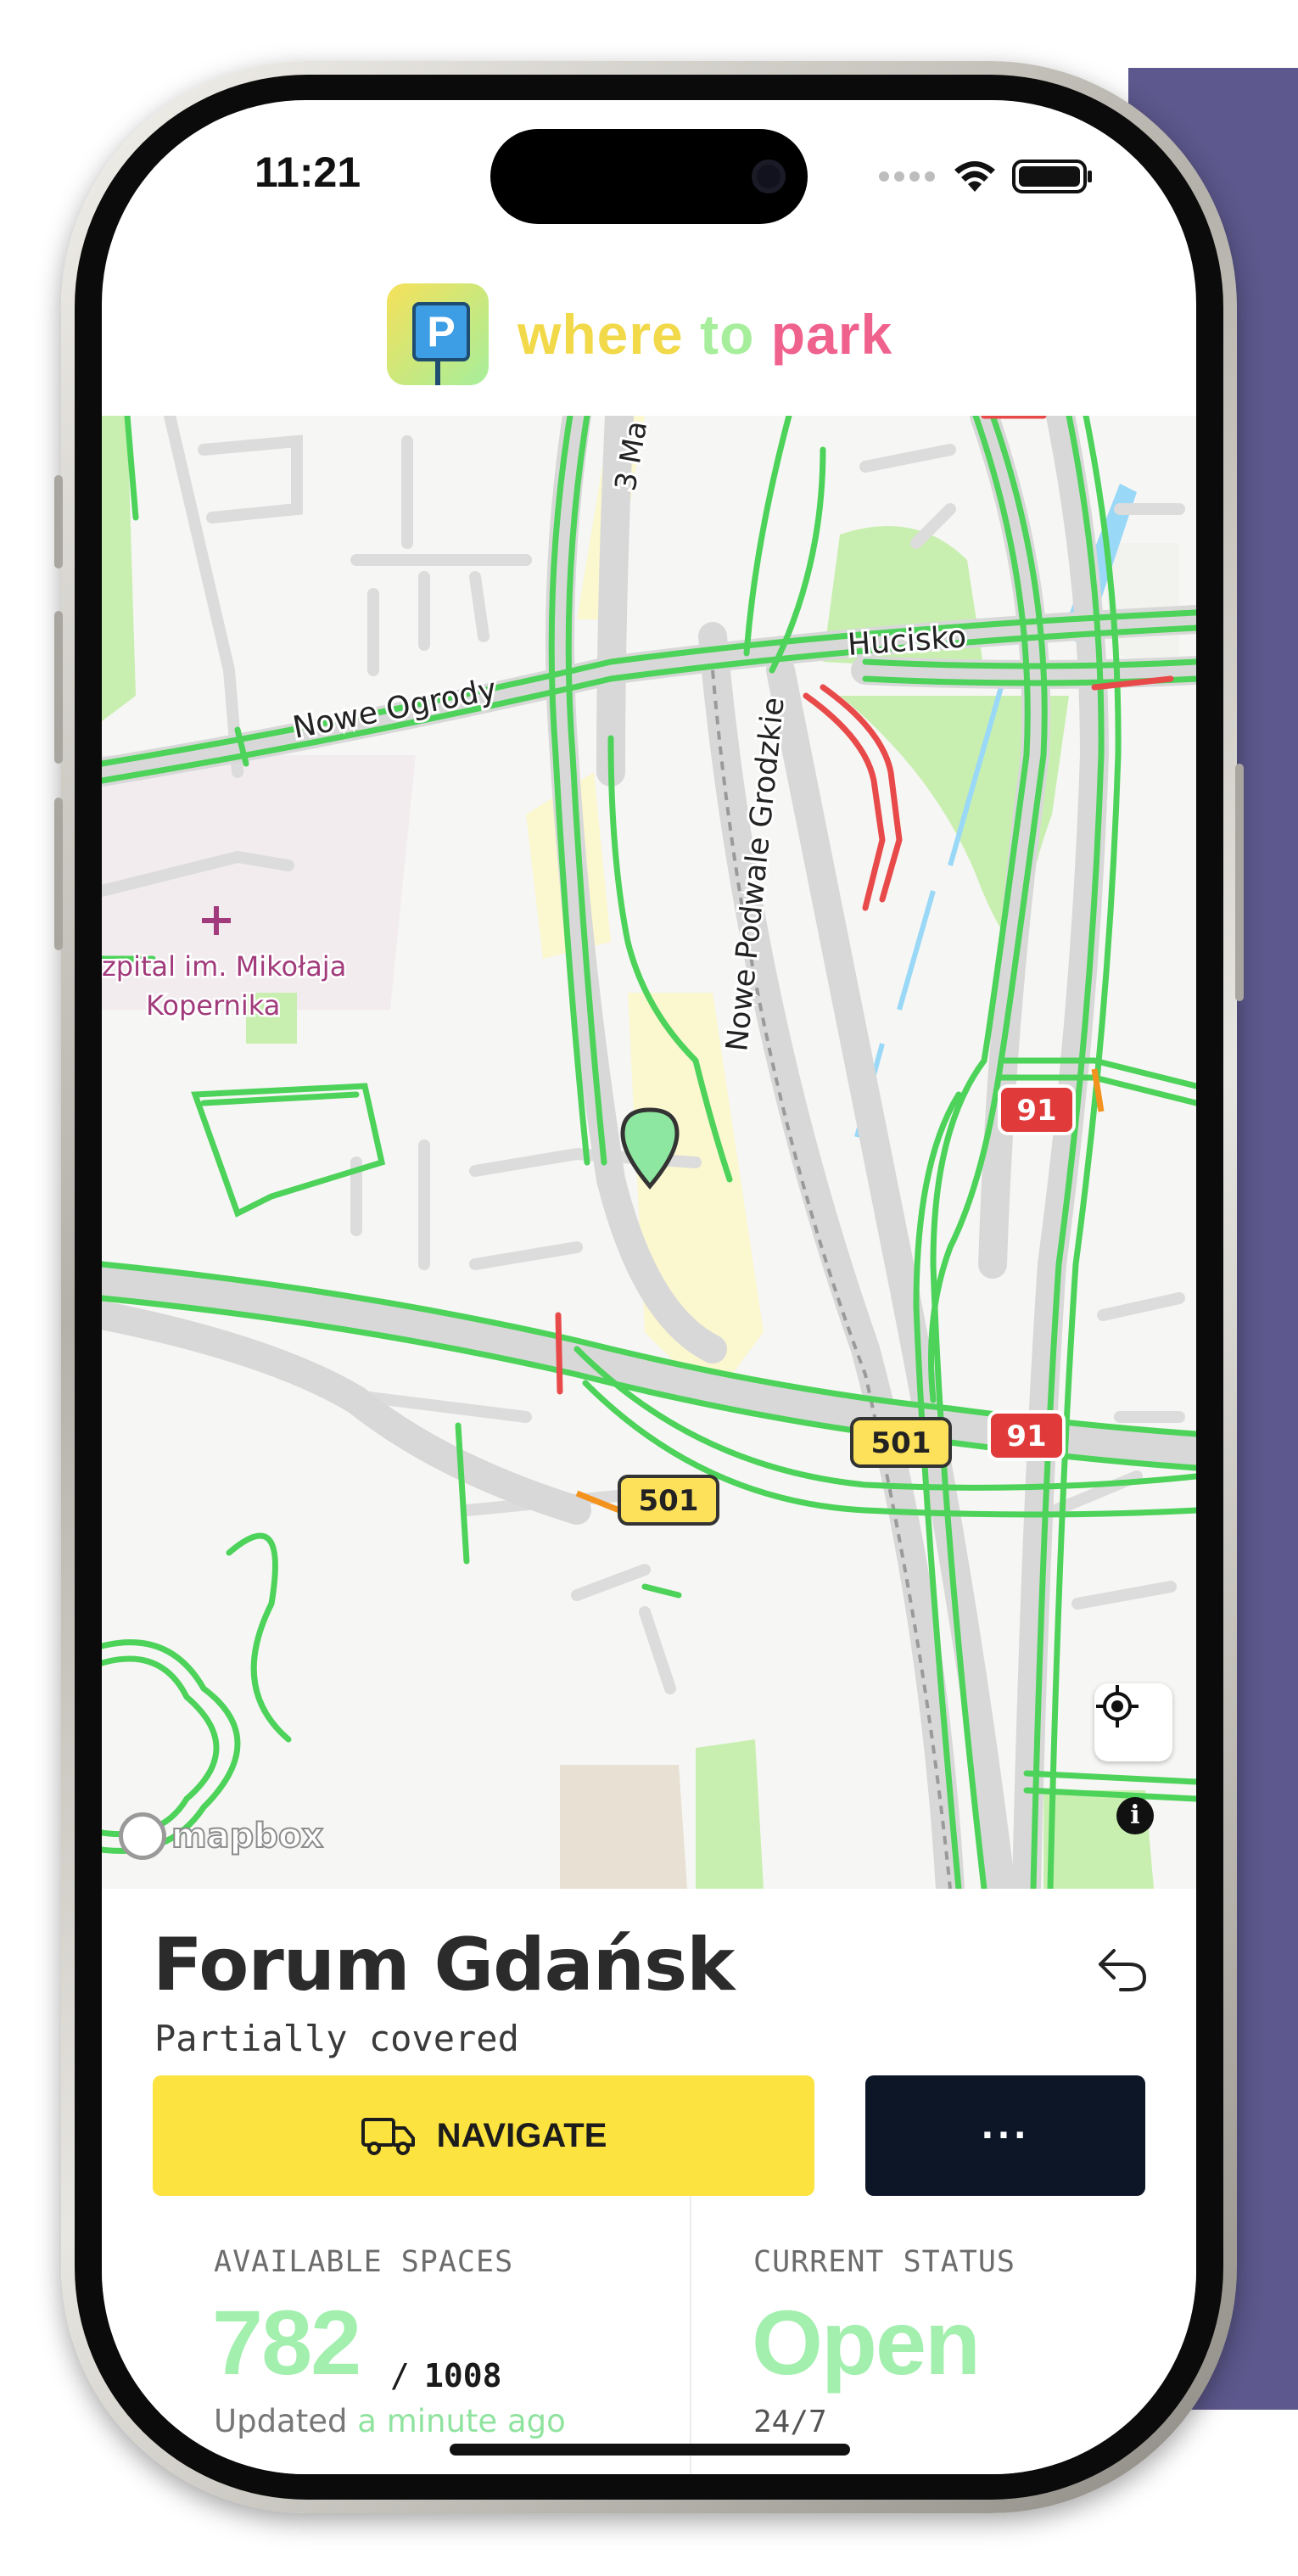  Describe the element at coordinates (224, 967) in the screenshot. I see `poi-label: zpital im. Mikołaja` at that location.